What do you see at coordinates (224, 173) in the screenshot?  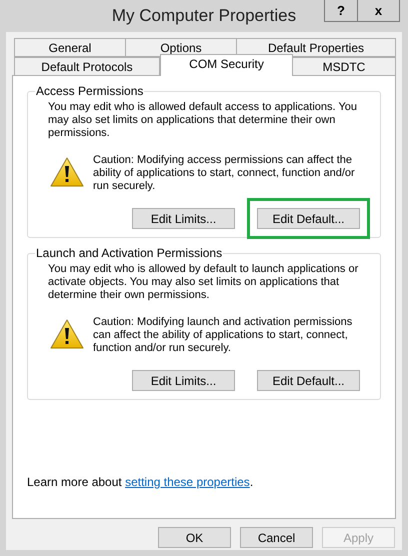 I see `caution-text: Caution: Modifying access permissions can affect the ability of applications to start, connect, function and/or run securely.` at bounding box center [224, 173].